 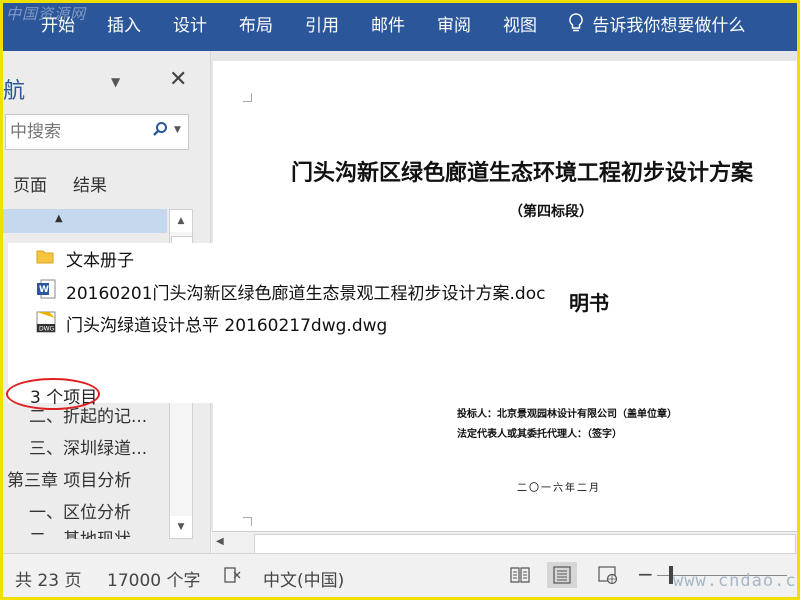 What do you see at coordinates (30, 183) in the screenshot?
I see `tab-pages: 页面` at bounding box center [30, 183].